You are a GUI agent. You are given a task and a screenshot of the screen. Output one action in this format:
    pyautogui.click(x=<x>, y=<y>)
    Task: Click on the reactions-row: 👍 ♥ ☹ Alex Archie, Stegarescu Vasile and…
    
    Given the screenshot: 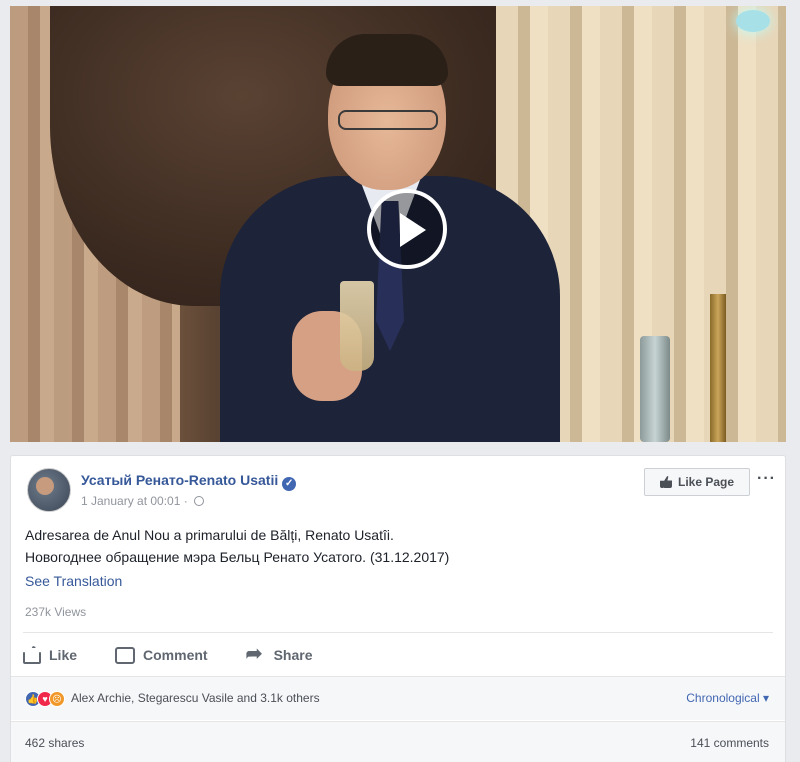 What is the action you would take?
    pyautogui.click(x=398, y=698)
    